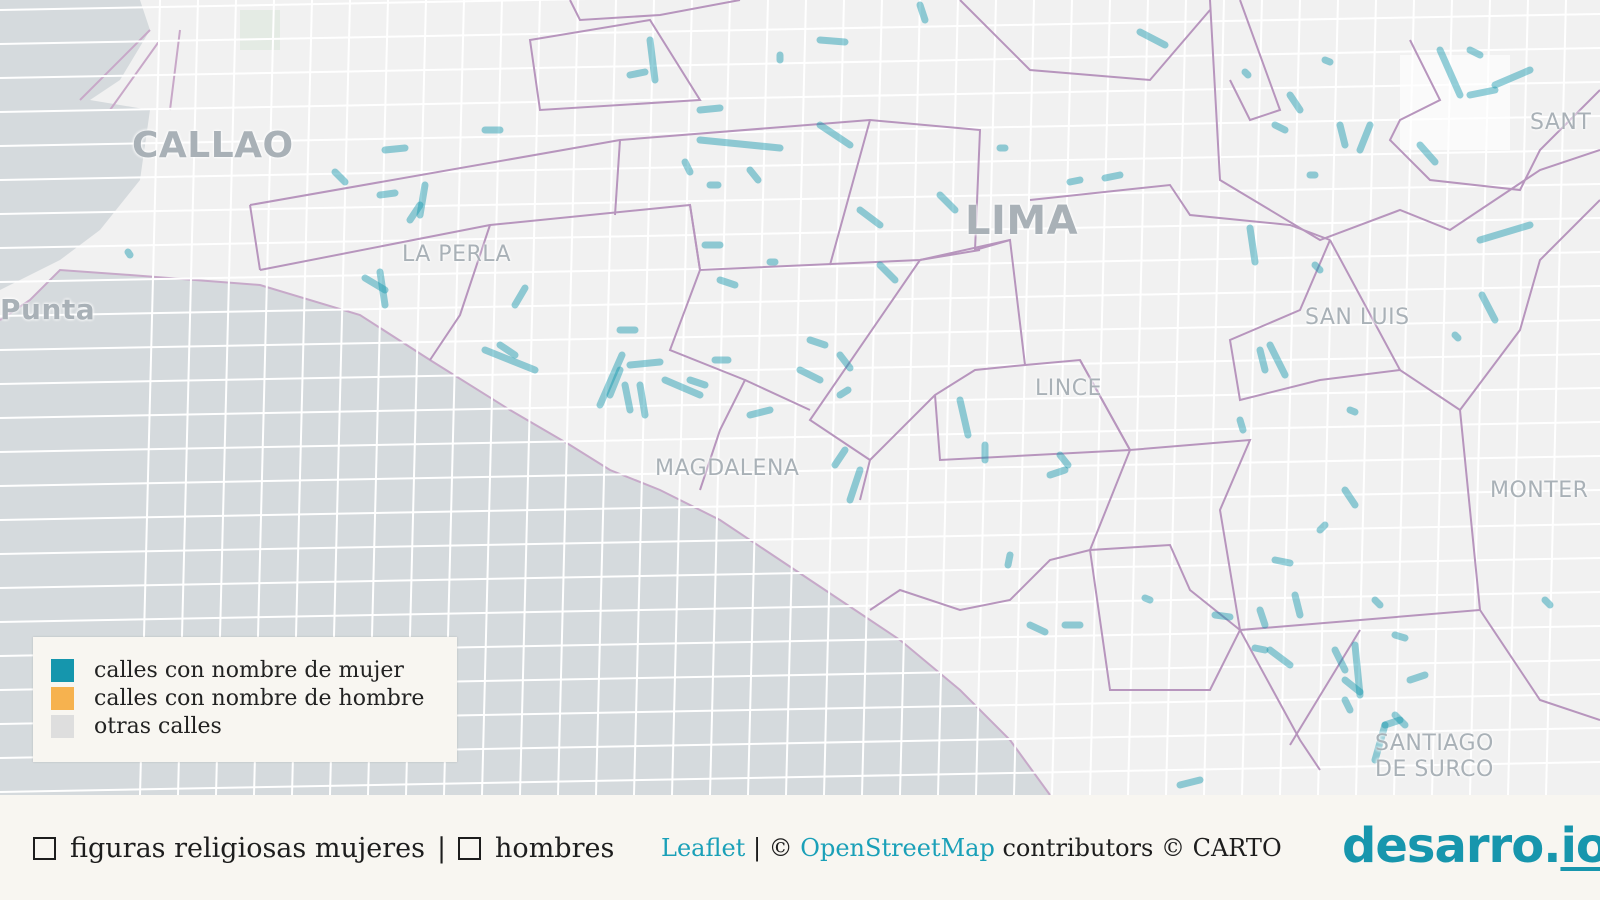  What do you see at coordinates (727, 468) in the screenshot?
I see `place-label-magdalena: MAGDALENA` at bounding box center [727, 468].